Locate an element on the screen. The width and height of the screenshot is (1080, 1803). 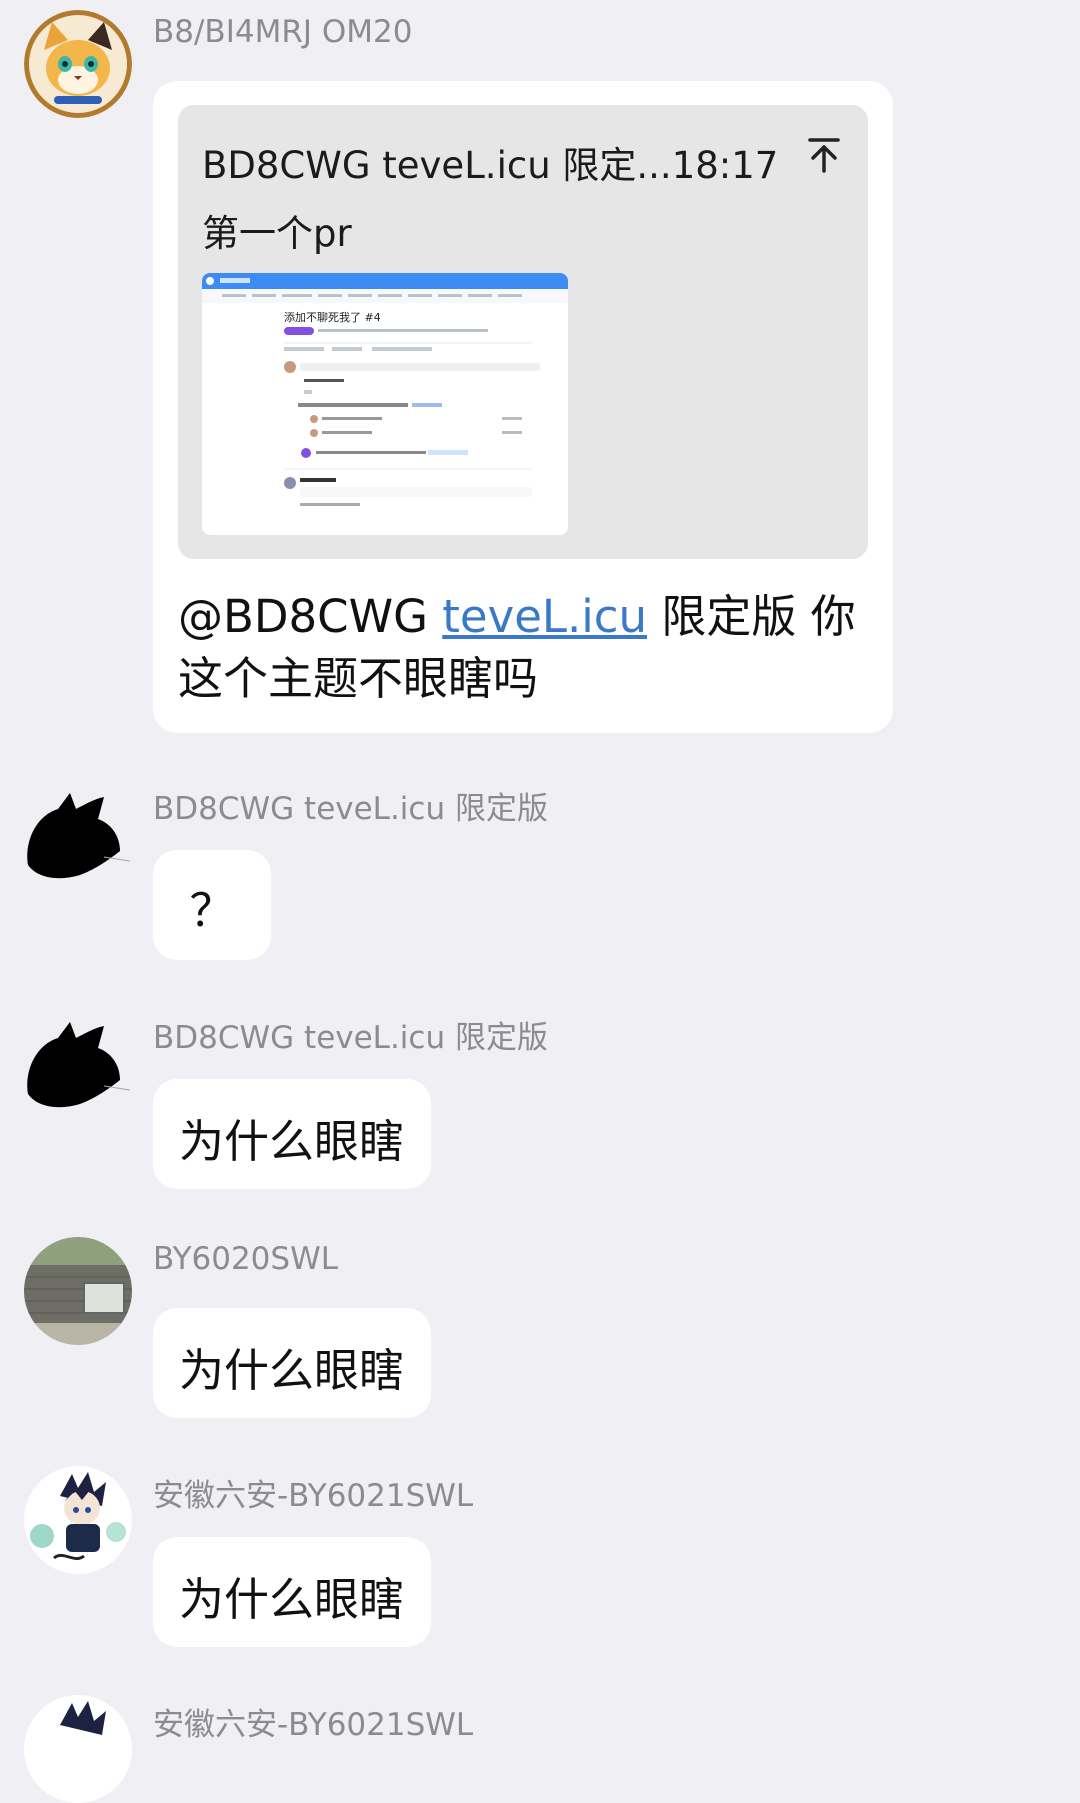
screenshot-thumbnail: 添加不聊死我了 #4 is located at coordinates (385, 404).